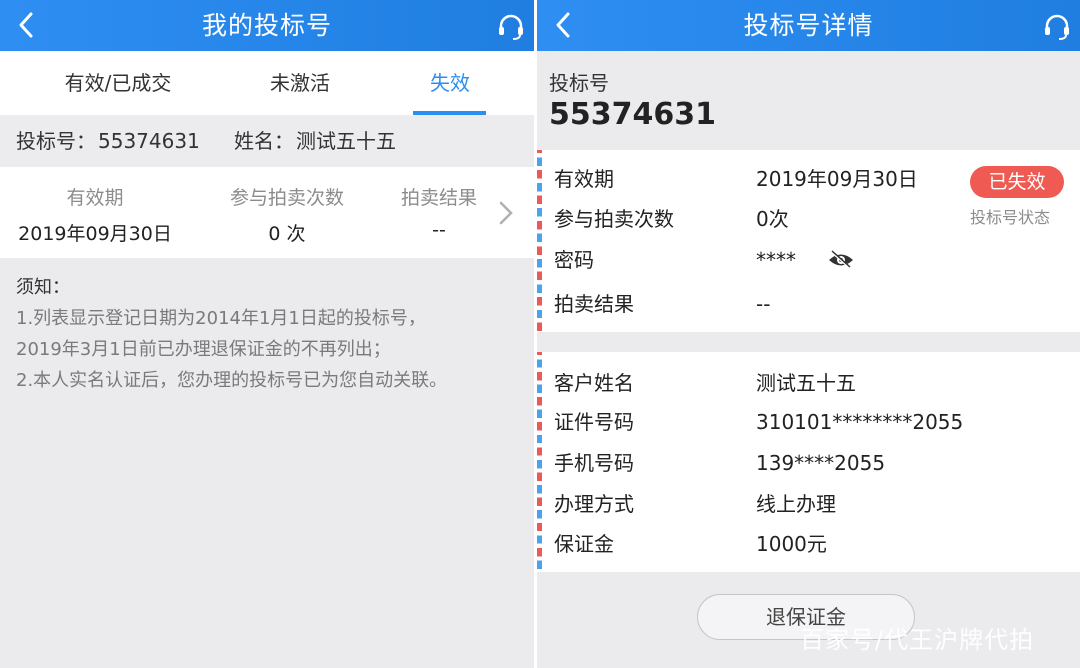 The height and width of the screenshot is (668, 1080). I want to click on page-title: 我的投标号, so click(266, 25).